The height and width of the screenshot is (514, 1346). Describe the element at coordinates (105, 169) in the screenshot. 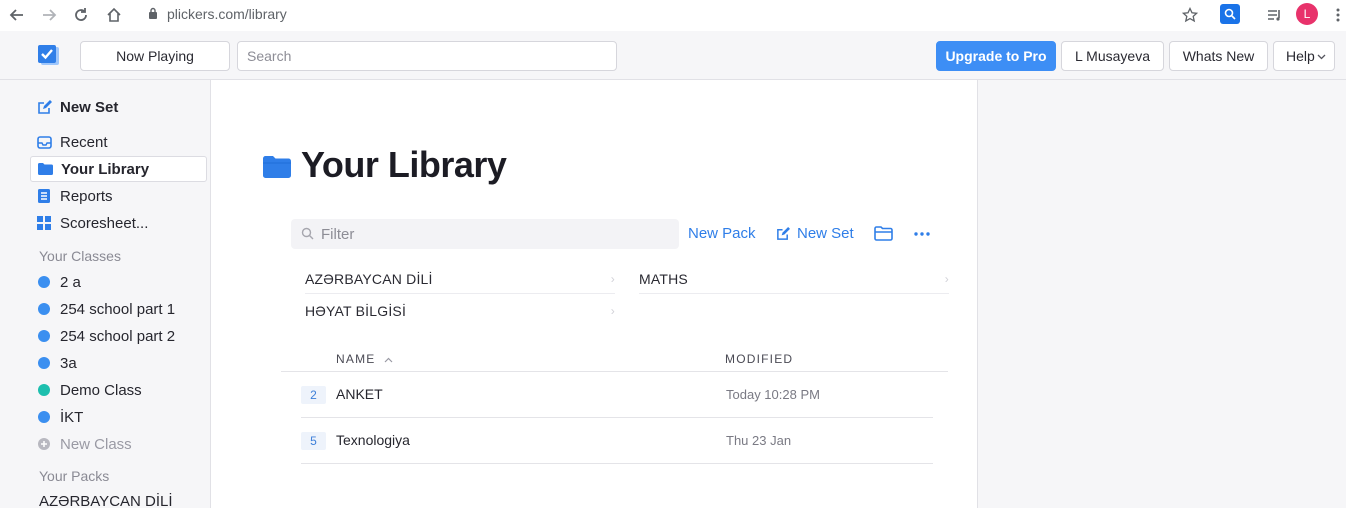

I see `sidebar-item-label: Your Library` at that location.